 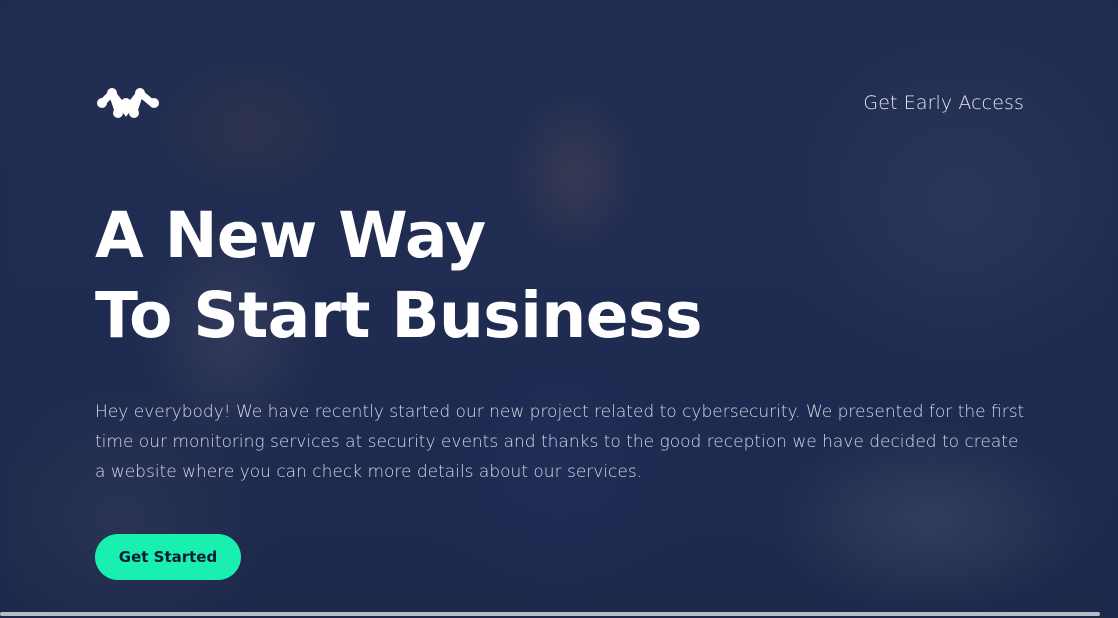 I want to click on page-title: A New Way To Start Business, so click(x=398, y=276).